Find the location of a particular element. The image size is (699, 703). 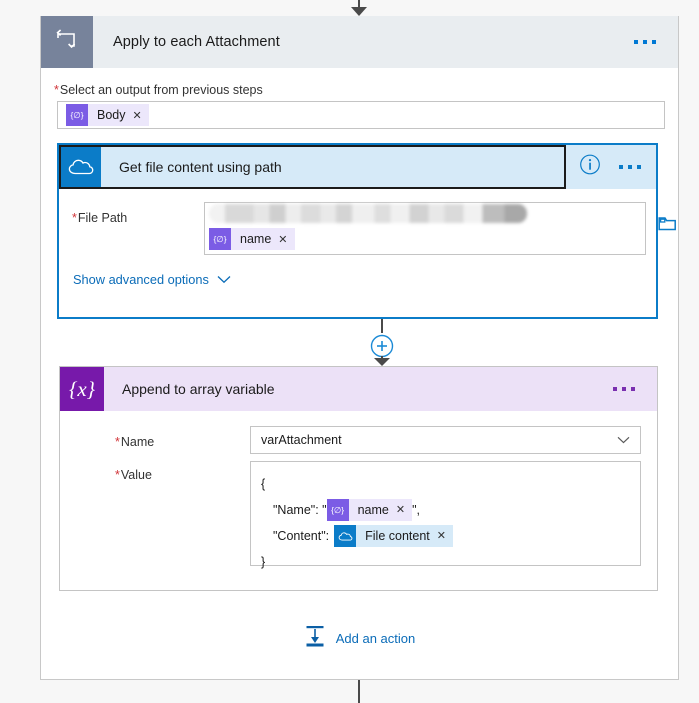

file-path-label: *File Path is located at coordinates (99, 218).